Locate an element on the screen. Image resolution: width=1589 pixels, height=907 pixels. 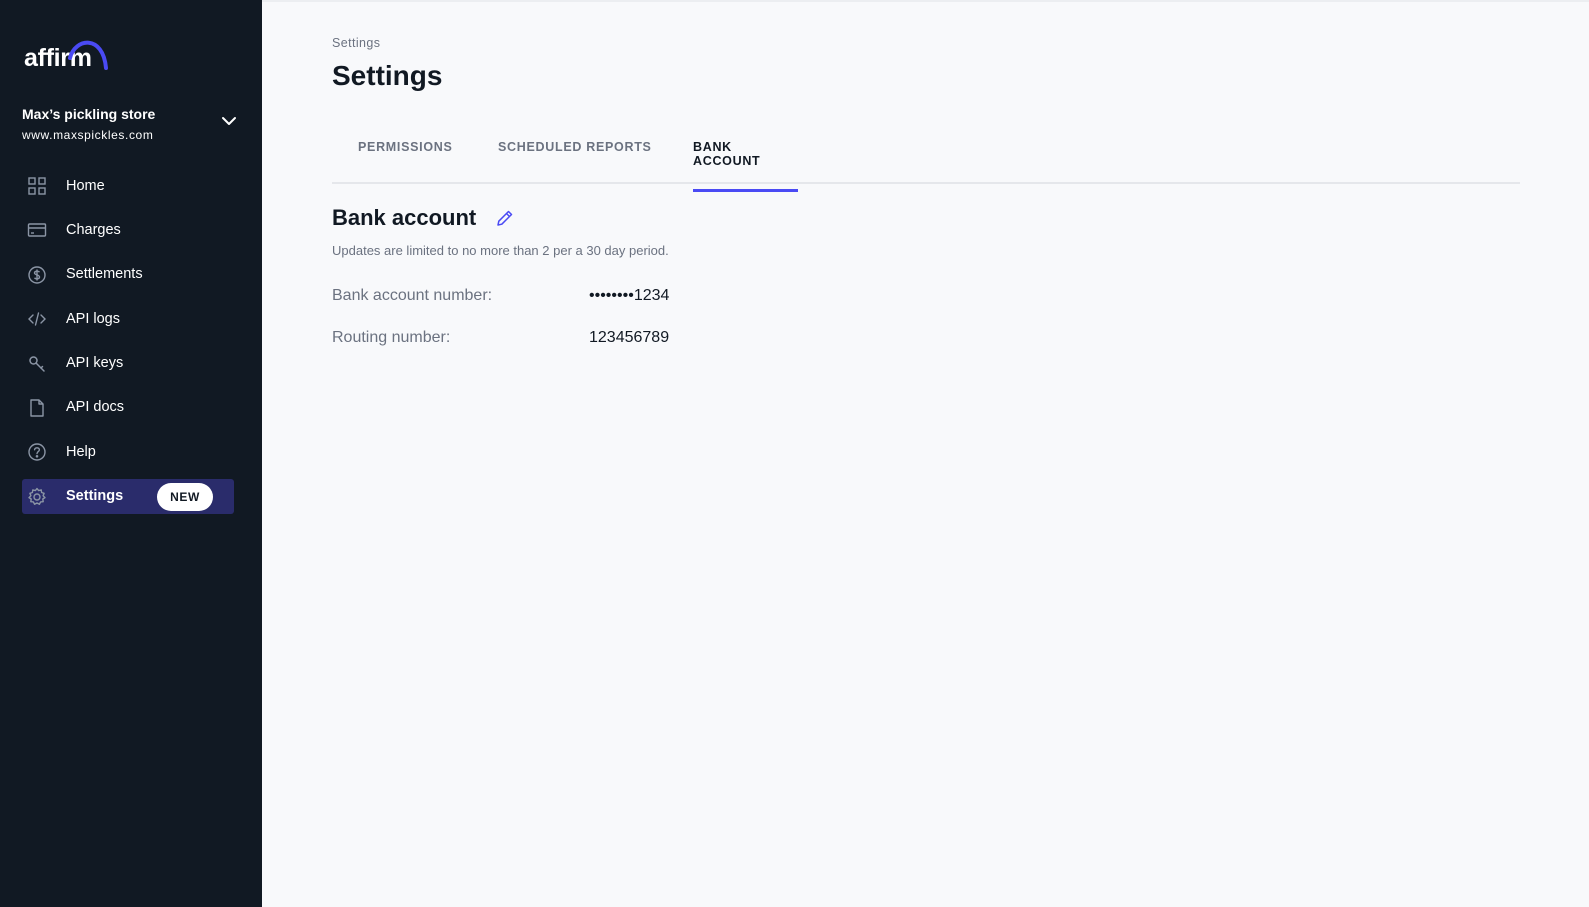
account-number-label: Bank account number: is located at coordinates (412, 295).